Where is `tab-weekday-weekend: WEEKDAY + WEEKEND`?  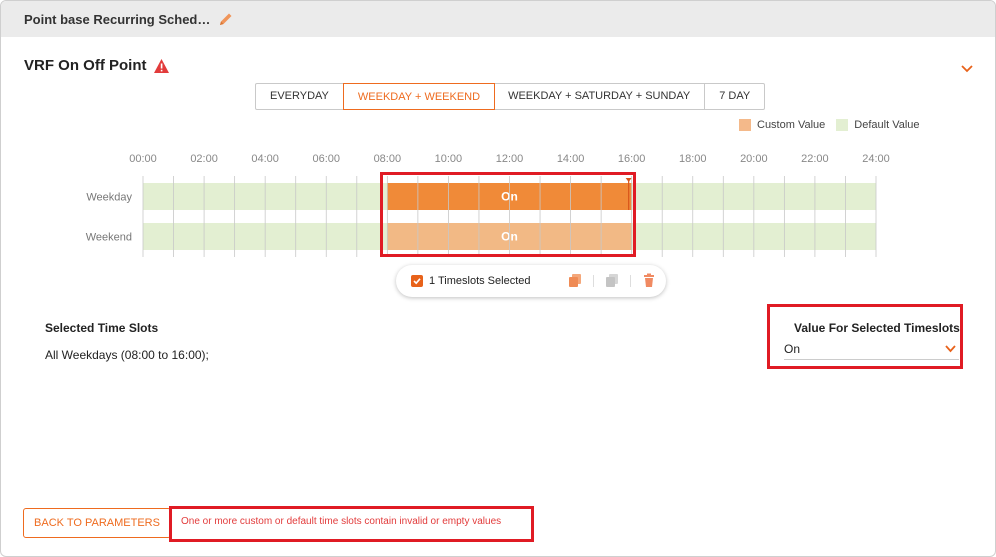
tab-weekday-weekend: WEEKDAY + WEEKEND is located at coordinates (419, 96).